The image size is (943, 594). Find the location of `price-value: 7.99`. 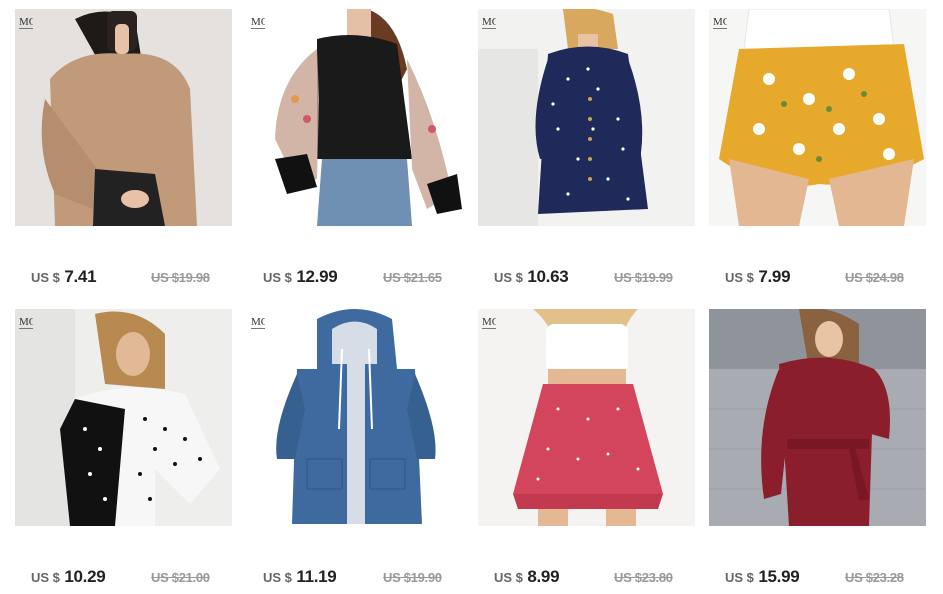

price-value: 7.99 is located at coordinates (774, 276).